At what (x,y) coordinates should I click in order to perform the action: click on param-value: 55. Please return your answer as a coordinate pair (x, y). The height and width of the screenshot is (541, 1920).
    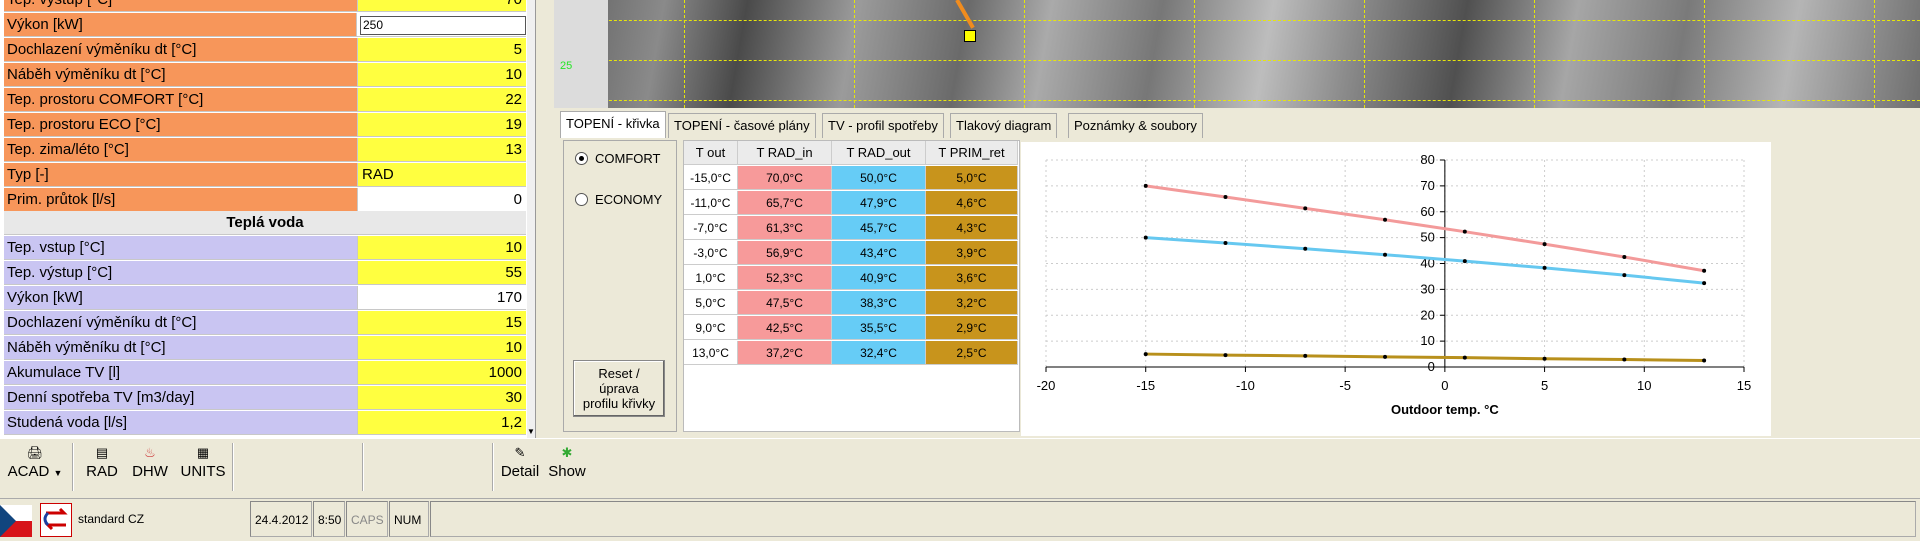
    Looking at the image, I should click on (442, 272).